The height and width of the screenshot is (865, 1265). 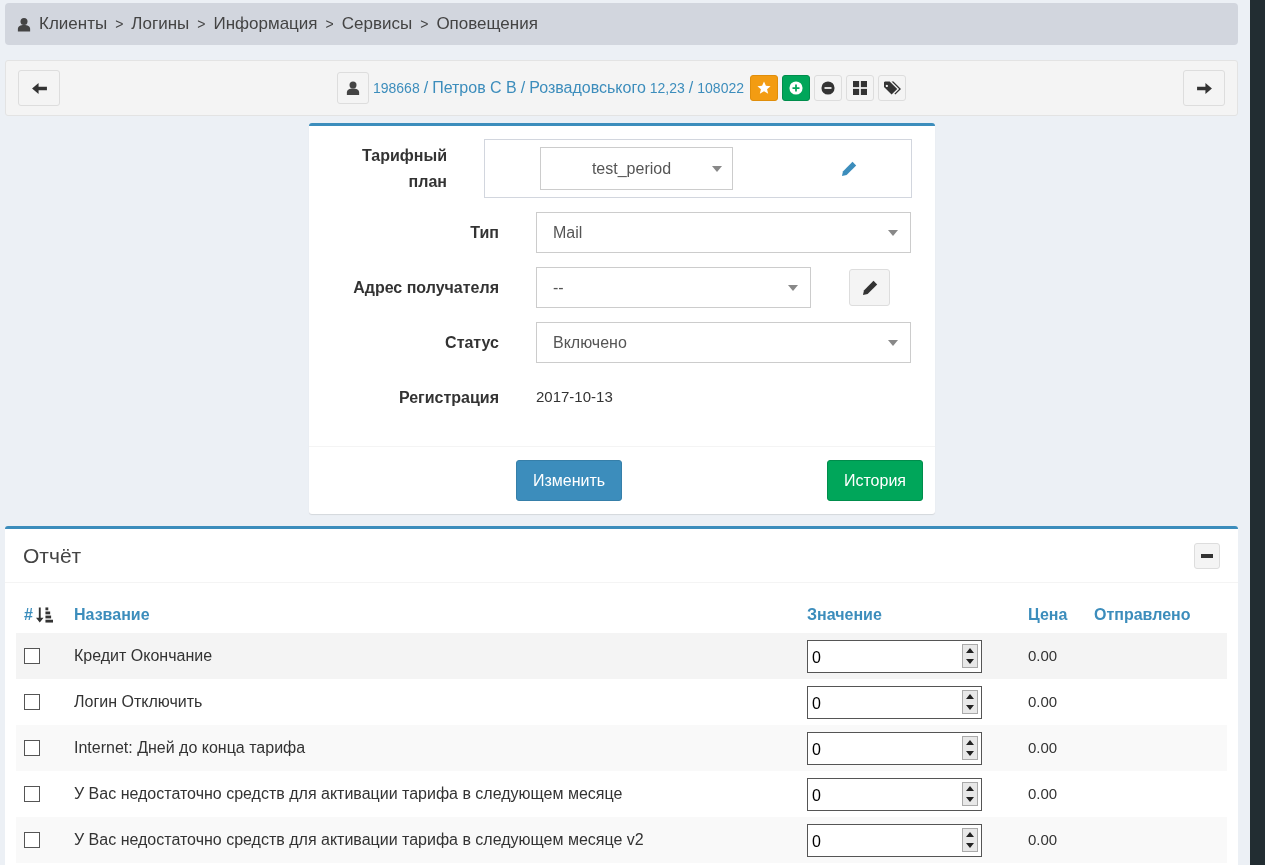 I want to click on tags-icon, so click(x=892, y=88).